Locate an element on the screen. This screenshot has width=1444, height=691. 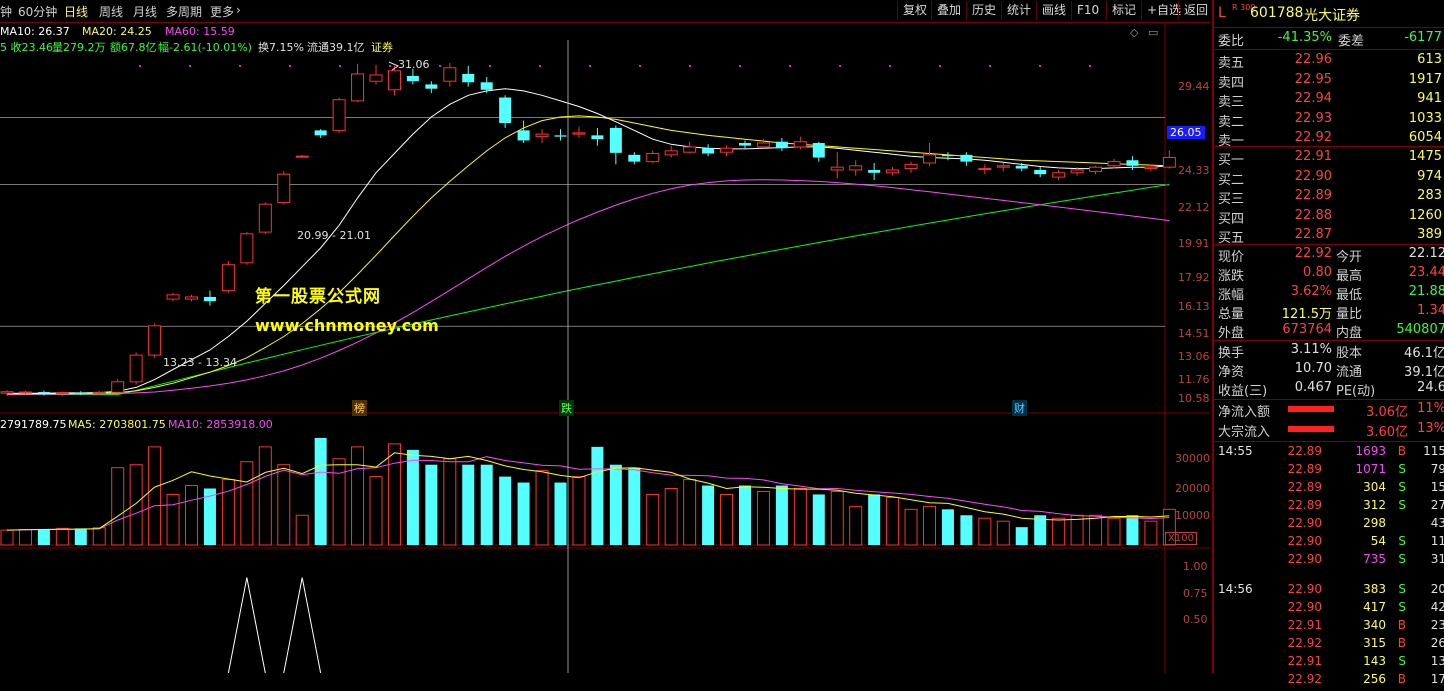
event-marker-finance: 财 is located at coordinates (1019, 408).